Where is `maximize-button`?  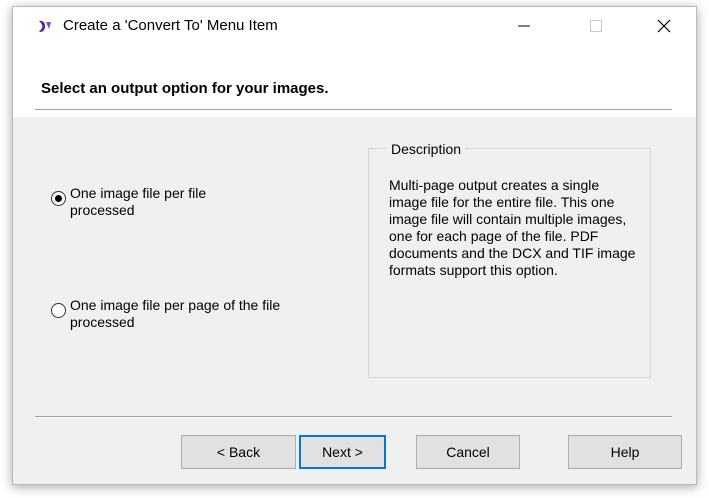
maximize-button is located at coordinates (596, 26).